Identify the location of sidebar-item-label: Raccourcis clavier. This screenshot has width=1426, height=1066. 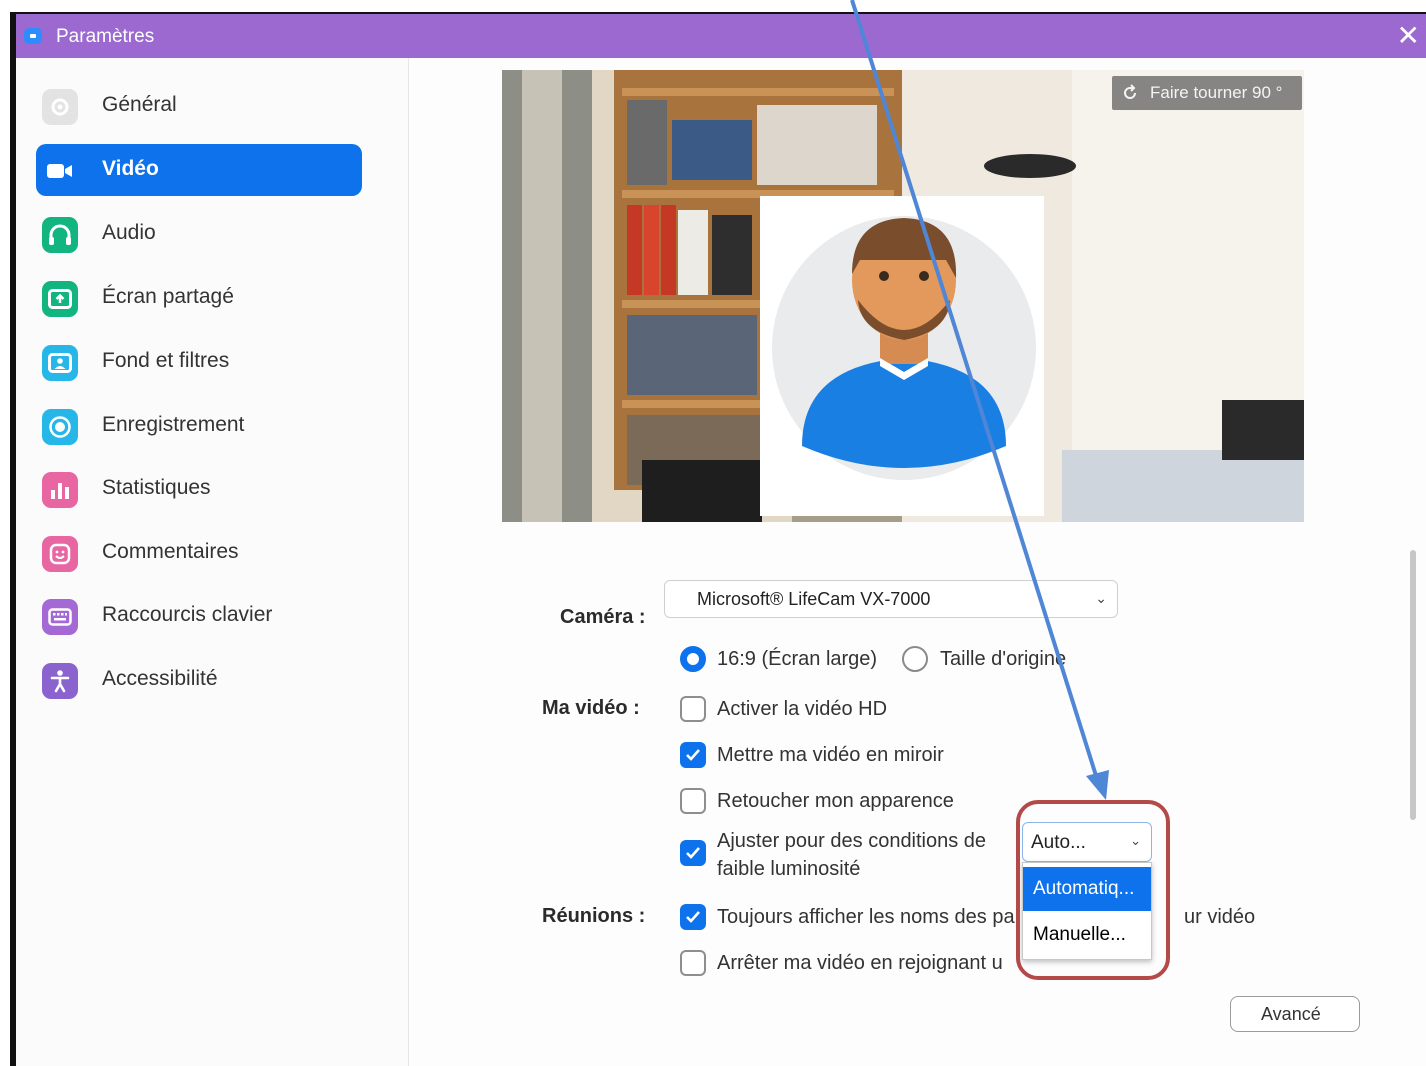
(187, 614).